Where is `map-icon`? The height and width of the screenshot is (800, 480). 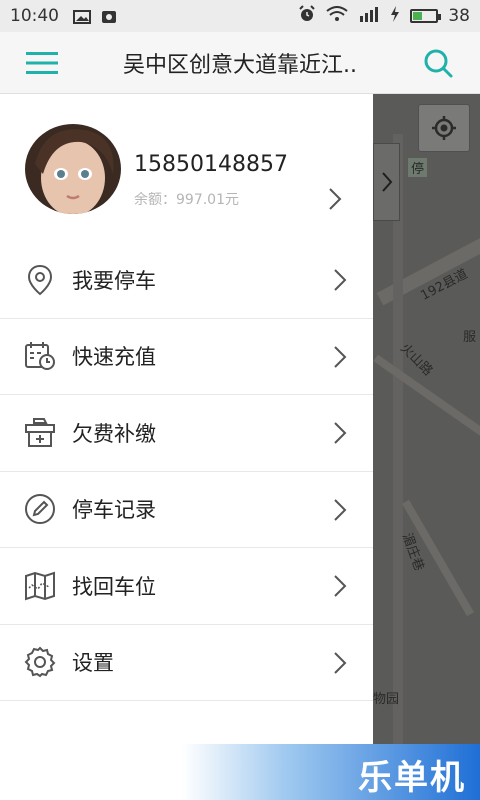
map-icon is located at coordinates (40, 586).